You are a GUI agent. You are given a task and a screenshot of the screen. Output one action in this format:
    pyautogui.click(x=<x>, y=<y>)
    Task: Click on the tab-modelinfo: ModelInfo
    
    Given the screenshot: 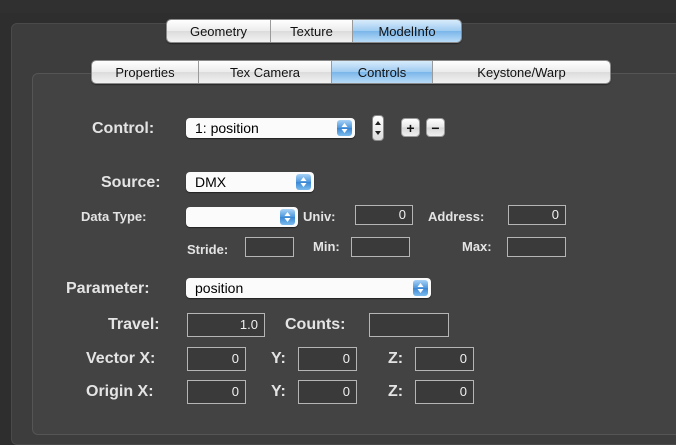 What is the action you would take?
    pyautogui.click(x=407, y=31)
    